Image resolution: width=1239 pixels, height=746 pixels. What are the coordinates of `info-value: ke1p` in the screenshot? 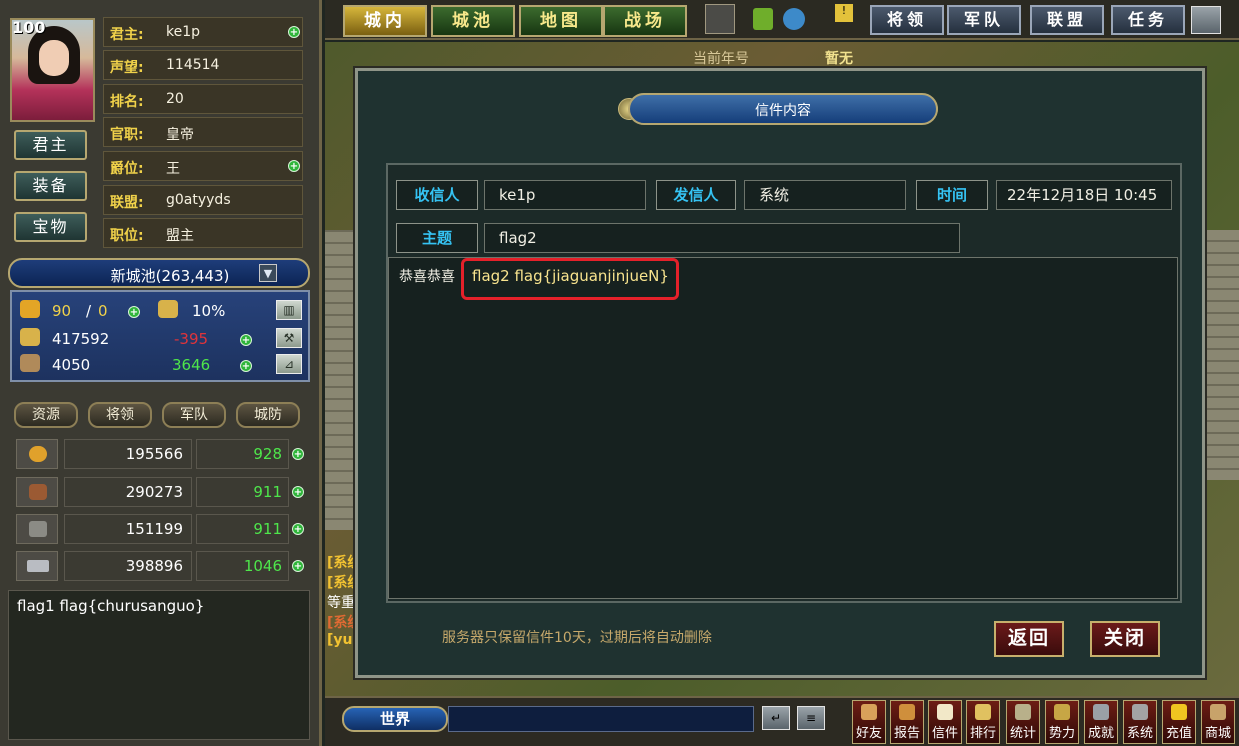 It's located at (183, 32).